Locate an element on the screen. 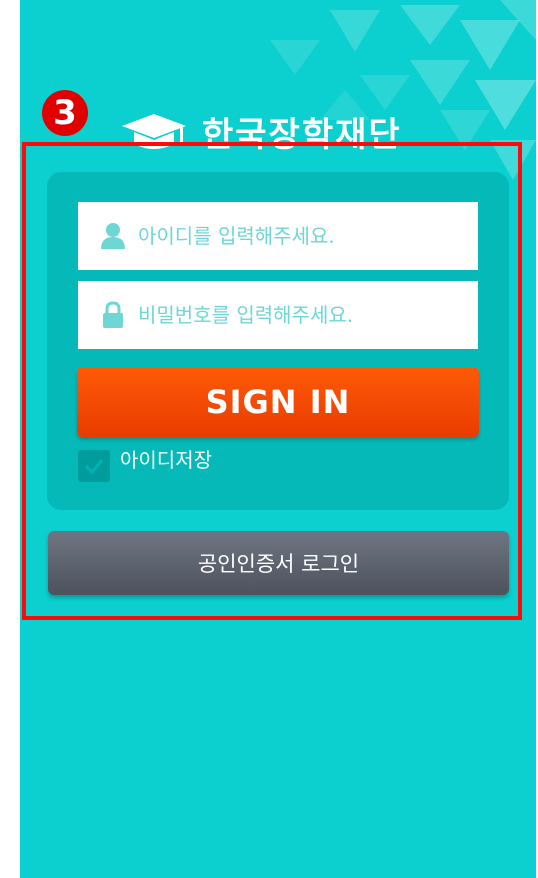 This screenshot has width=538, height=878. id-input is located at coordinates (307, 236).